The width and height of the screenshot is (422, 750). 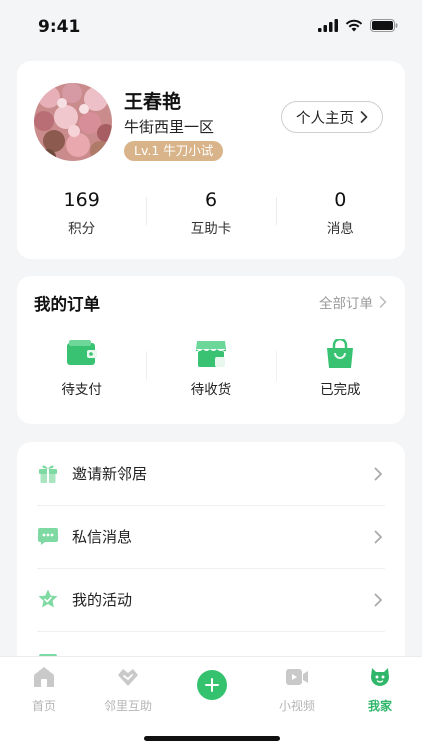 I want to click on stat-value: 0, so click(x=340, y=200).